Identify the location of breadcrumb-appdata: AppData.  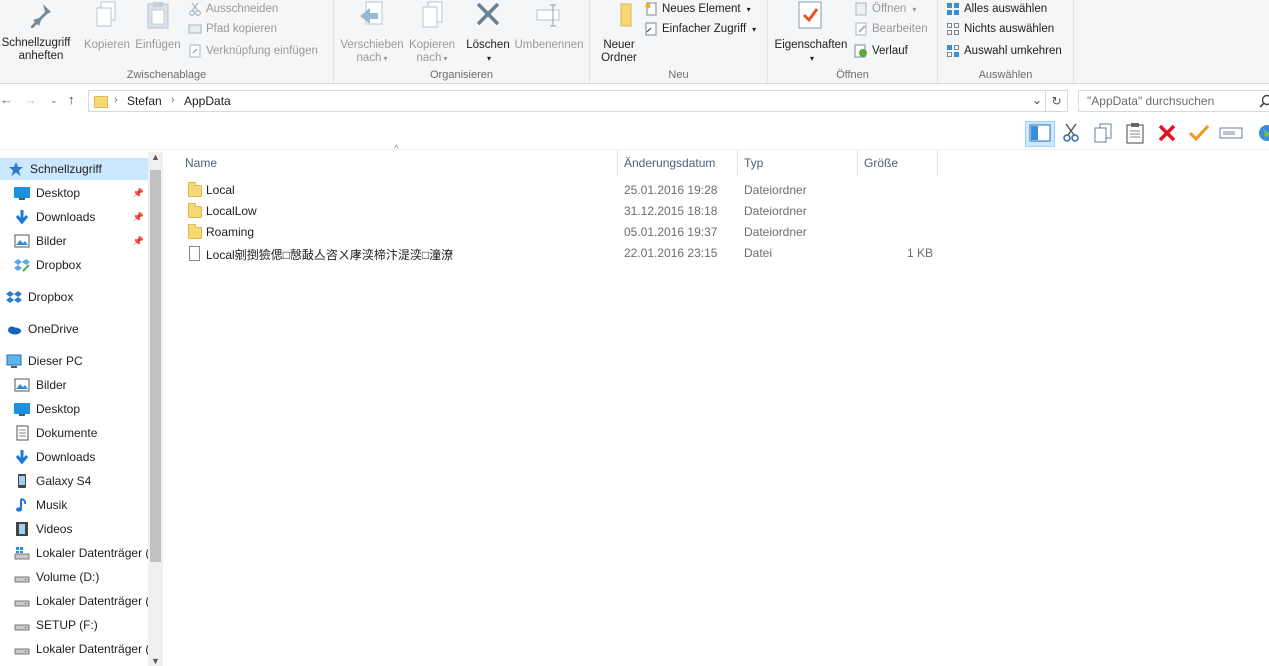
(207, 101).